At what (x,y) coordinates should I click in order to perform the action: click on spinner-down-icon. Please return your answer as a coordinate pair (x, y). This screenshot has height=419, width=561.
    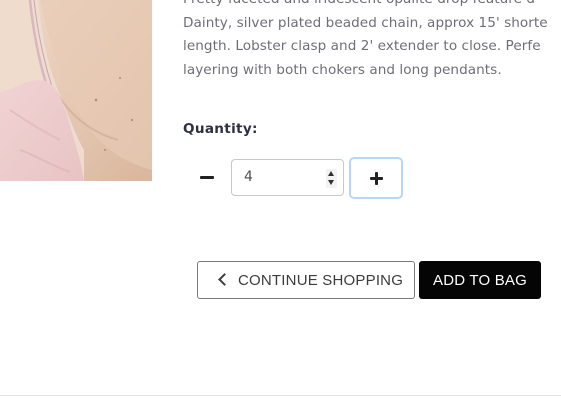
    Looking at the image, I should click on (331, 182).